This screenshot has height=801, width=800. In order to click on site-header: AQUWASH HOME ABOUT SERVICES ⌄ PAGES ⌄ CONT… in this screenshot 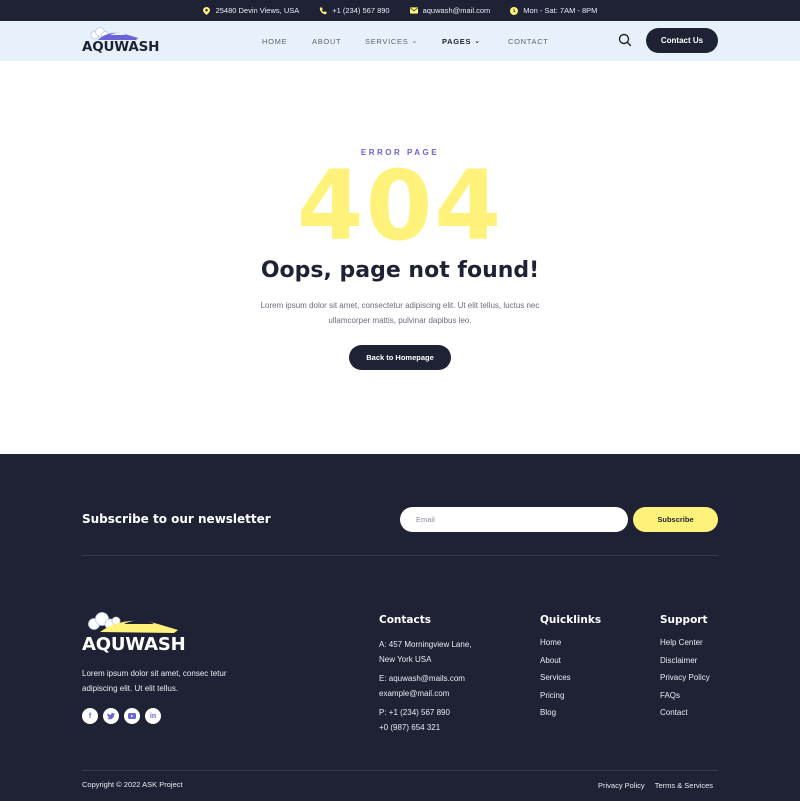, I will do `click(400, 41)`.